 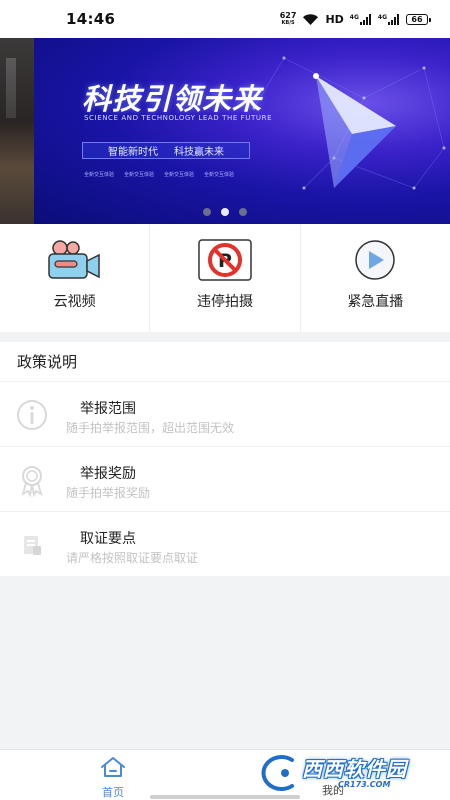 I want to click on banner-graphic, so click(x=349, y=123).